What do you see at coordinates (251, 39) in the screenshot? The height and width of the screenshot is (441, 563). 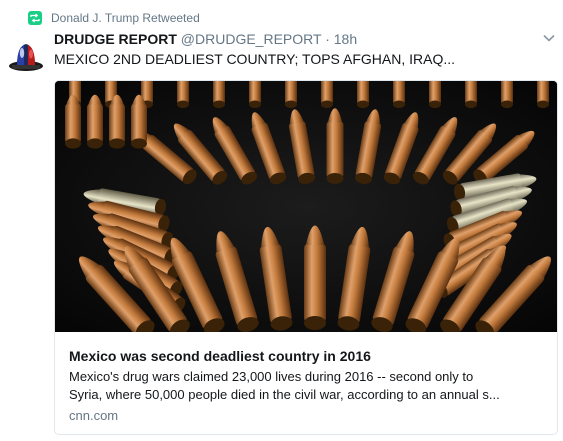 I see `user-handle: @DRUDGE_REPORT` at bounding box center [251, 39].